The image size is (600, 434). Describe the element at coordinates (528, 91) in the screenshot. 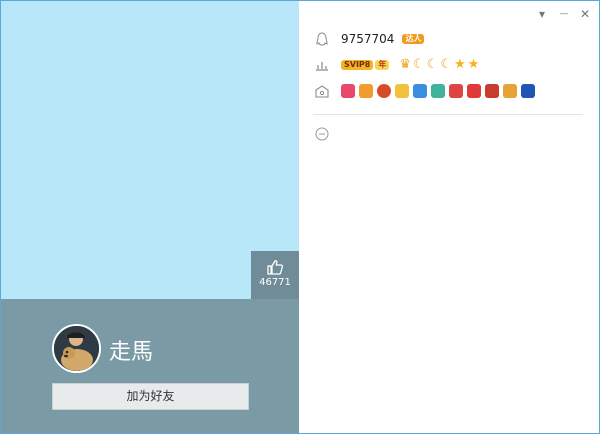

I see `pet-icon` at that location.